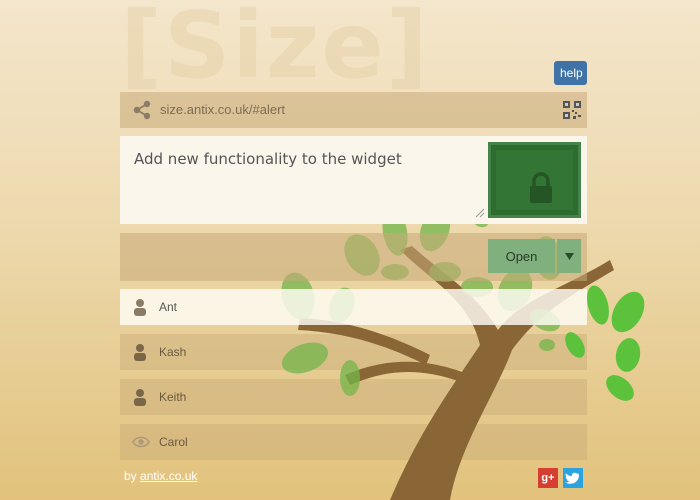 The image size is (700, 500). Describe the element at coordinates (541, 187) in the screenshot. I see `lock-icon` at that location.